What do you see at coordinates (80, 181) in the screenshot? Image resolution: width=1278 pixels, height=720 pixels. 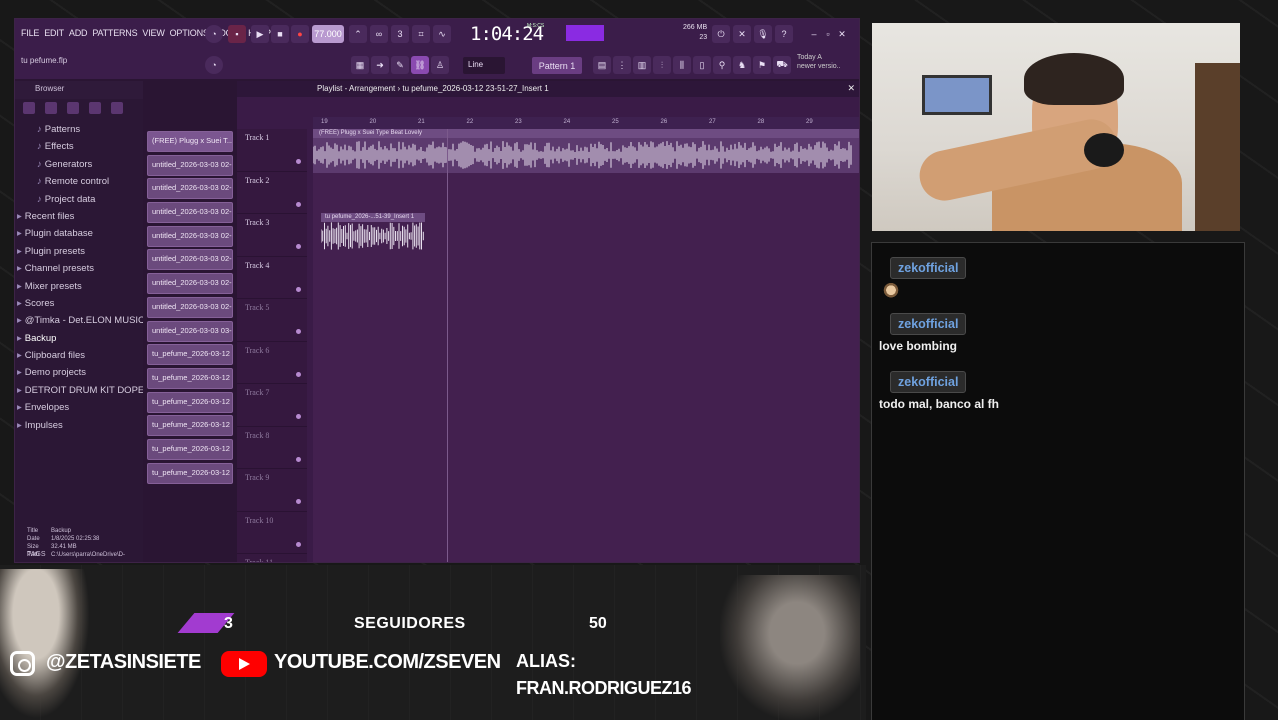 I see `browser-item: ♪ Remote control` at bounding box center [80, 181].